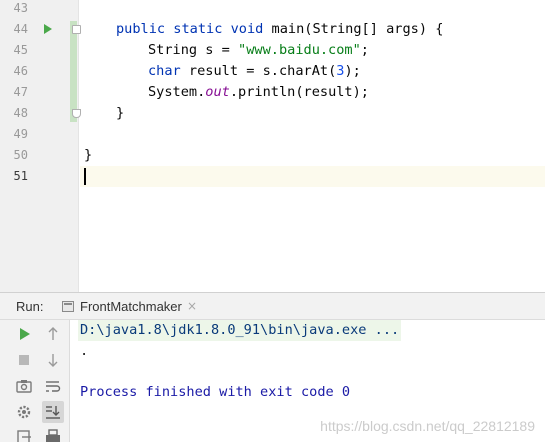  What do you see at coordinates (299, 92) in the screenshot?
I see `code-text: .println(result);` at bounding box center [299, 92].